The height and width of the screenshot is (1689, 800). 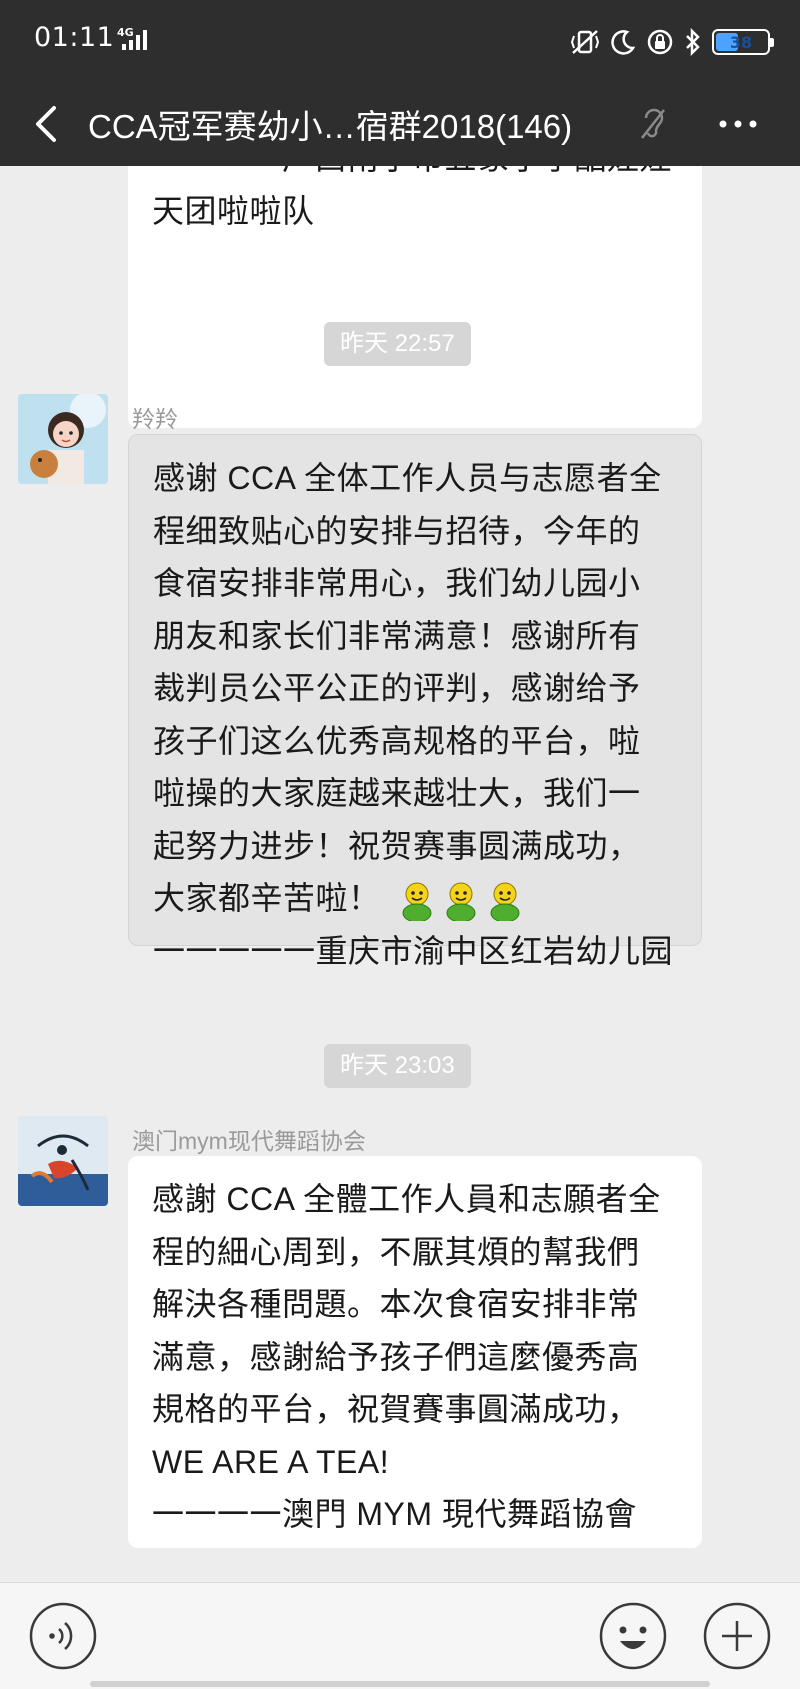 I want to click on battery-icon: 38, so click(x=743, y=42).